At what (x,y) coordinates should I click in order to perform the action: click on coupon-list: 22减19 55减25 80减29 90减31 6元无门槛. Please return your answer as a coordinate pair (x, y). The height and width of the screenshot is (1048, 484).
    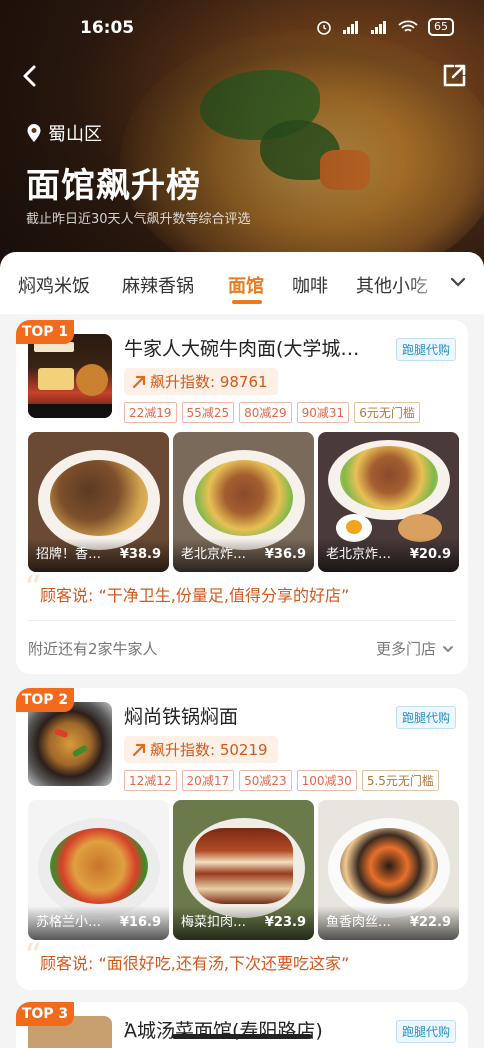
    Looking at the image, I should click on (272, 412).